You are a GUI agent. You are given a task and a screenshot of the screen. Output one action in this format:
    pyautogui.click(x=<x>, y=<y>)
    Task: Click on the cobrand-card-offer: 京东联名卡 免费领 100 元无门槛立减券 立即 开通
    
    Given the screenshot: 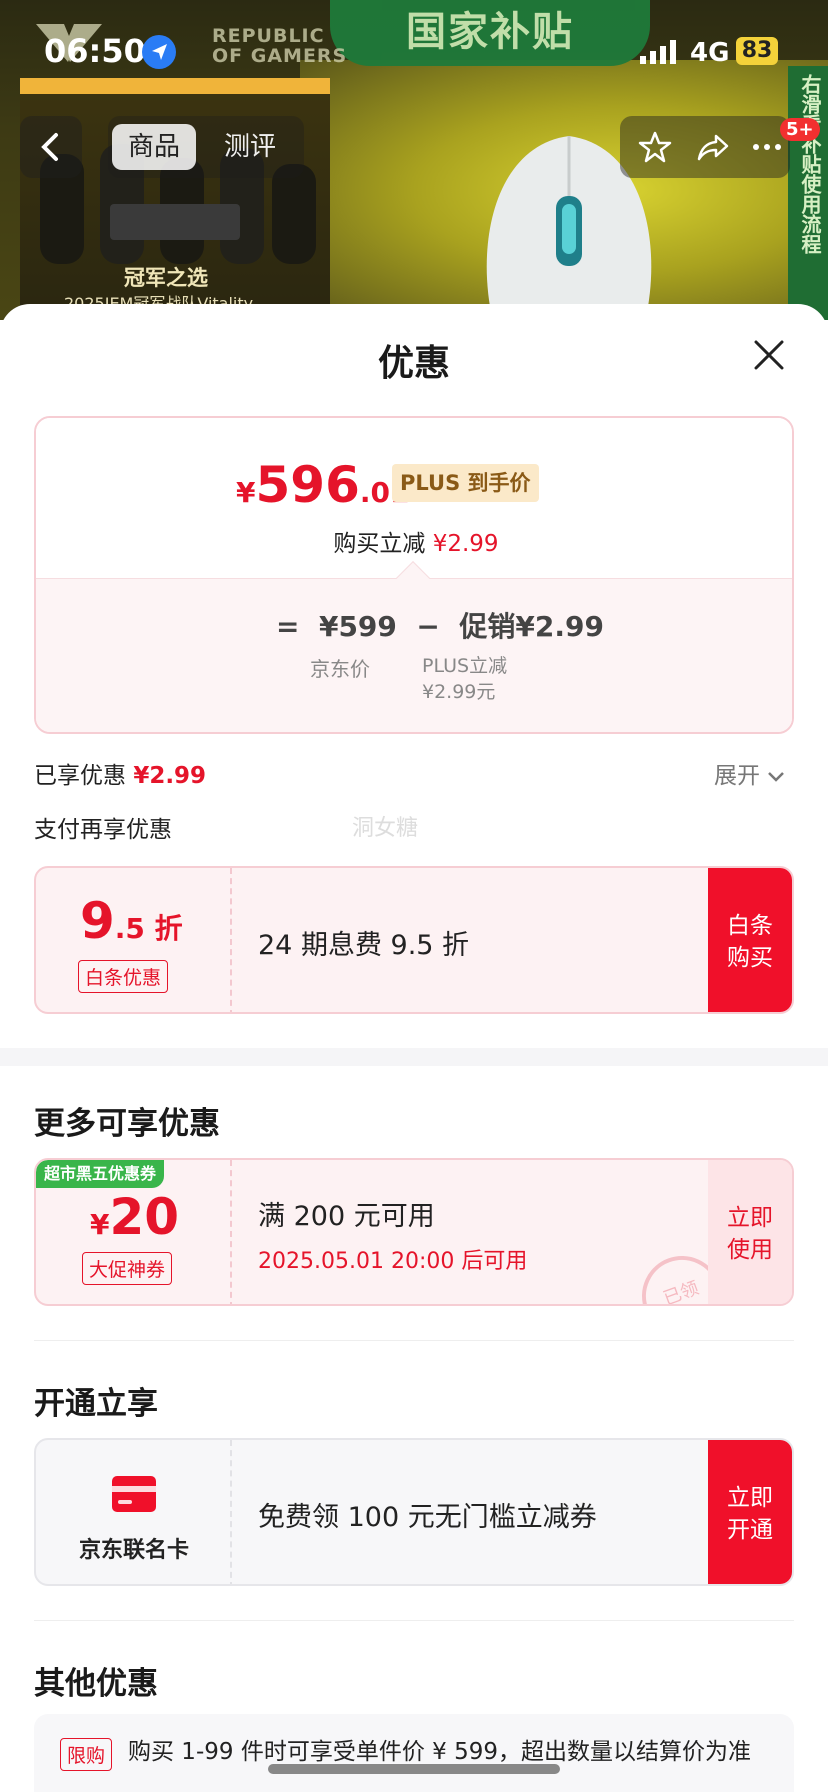 What is the action you would take?
    pyautogui.click(x=414, y=1512)
    